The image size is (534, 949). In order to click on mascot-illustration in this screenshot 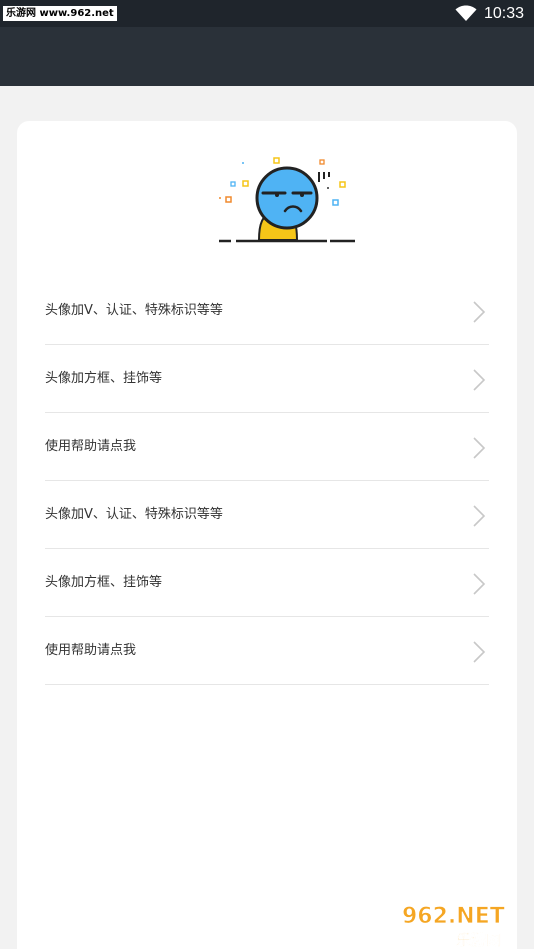, I will do `click(287, 200)`.